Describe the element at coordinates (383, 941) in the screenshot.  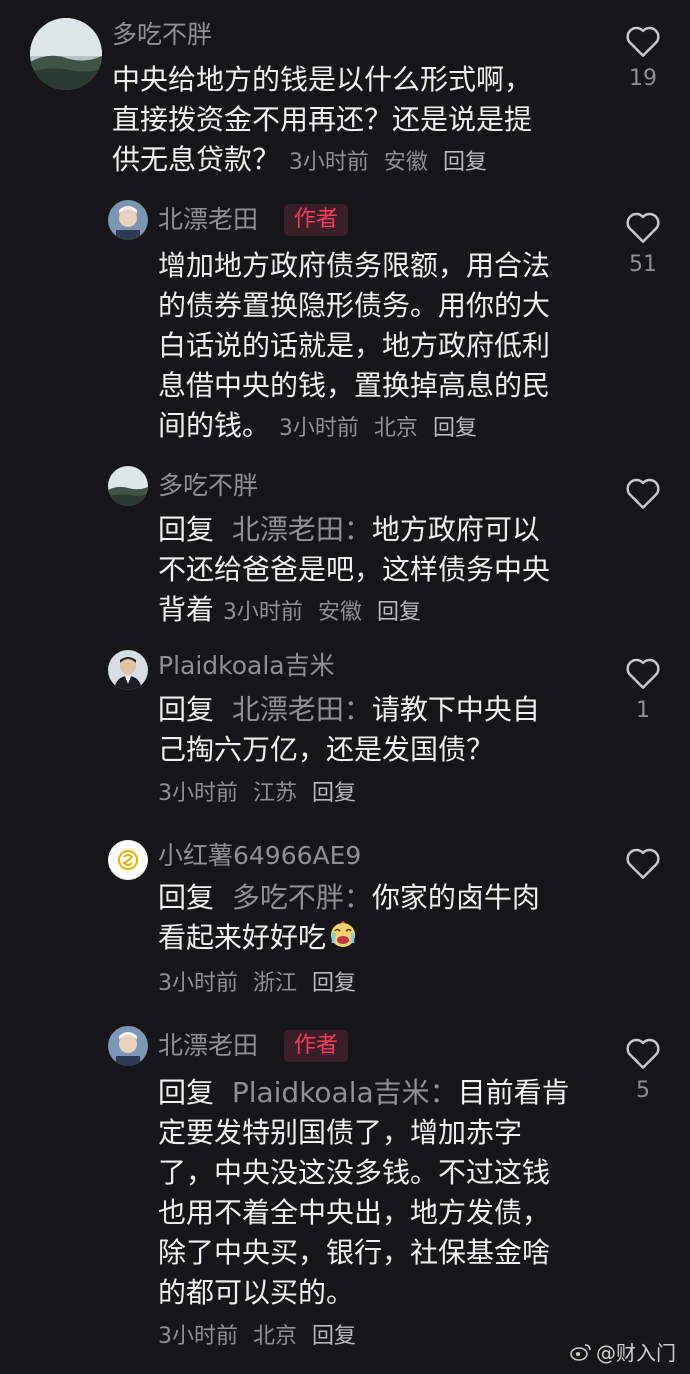
I see `comment-text: 回复 多吃不胖：你家的卤牛肉 看起来好好吃 3小时前 浙江 回复` at that location.